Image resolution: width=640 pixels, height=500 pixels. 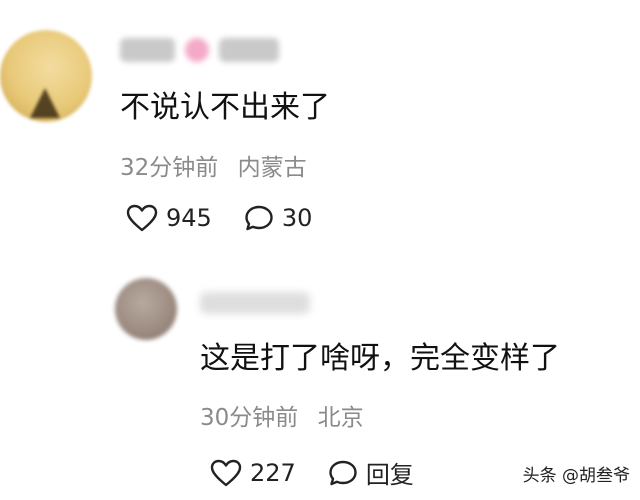 I want to click on reply-time: 30分钟前, so click(x=249, y=418).